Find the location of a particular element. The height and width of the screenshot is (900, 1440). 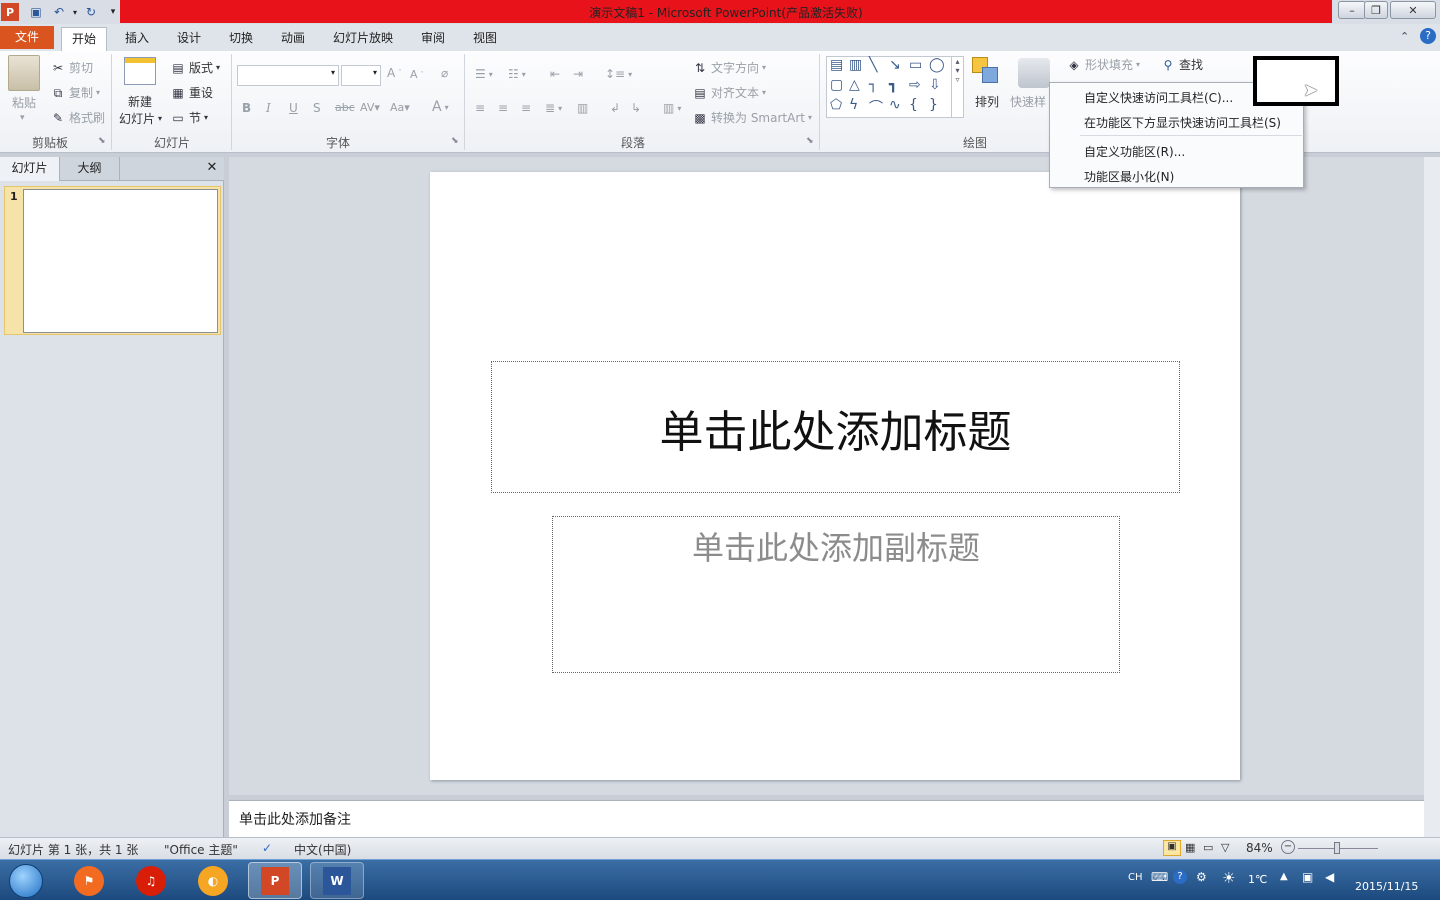

slide-thumbnail: 1 is located at coordinates (112, 260).